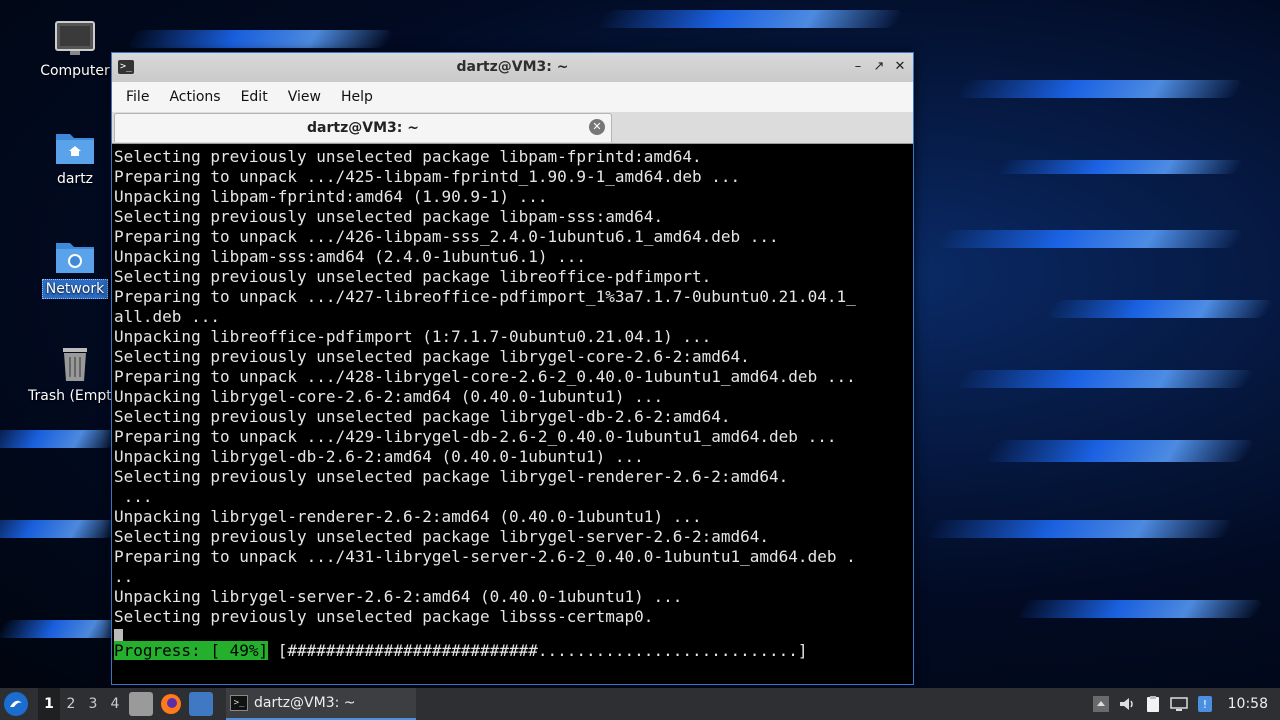 The height and width of the screenshot is (720, 1280). I want to click on terminal-tab: dartz@VM3: ~ ✕, so click(363, 127).